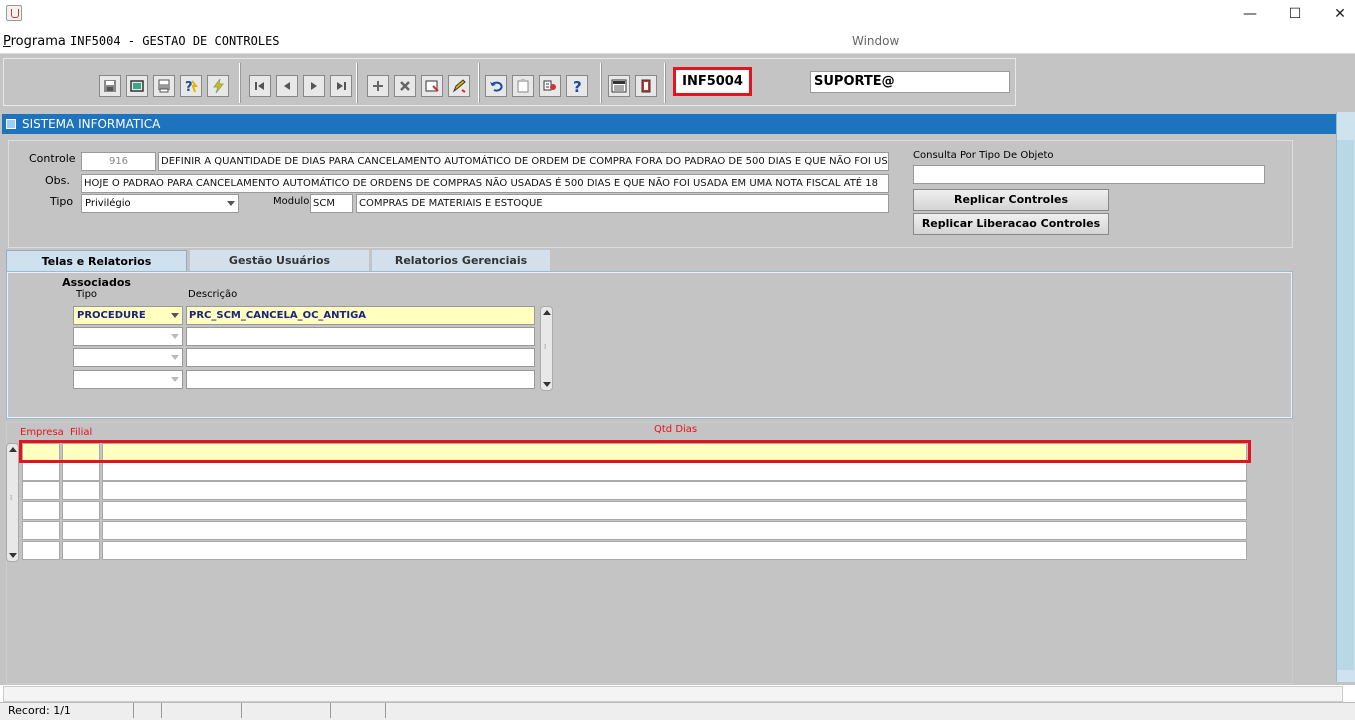 The image size is (1355, 720). Describe the element at coordinates (405, 86) in the screenshot. I see `delete-icon` at that location.